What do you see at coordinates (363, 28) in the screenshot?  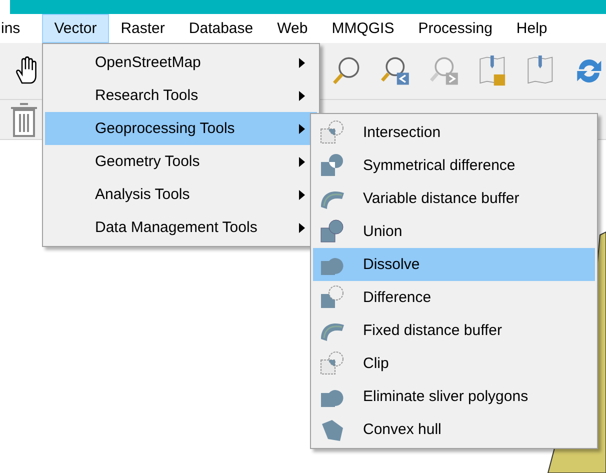 I see `menu-bar-item: MMQGIS` at bounding box center [363, 28].